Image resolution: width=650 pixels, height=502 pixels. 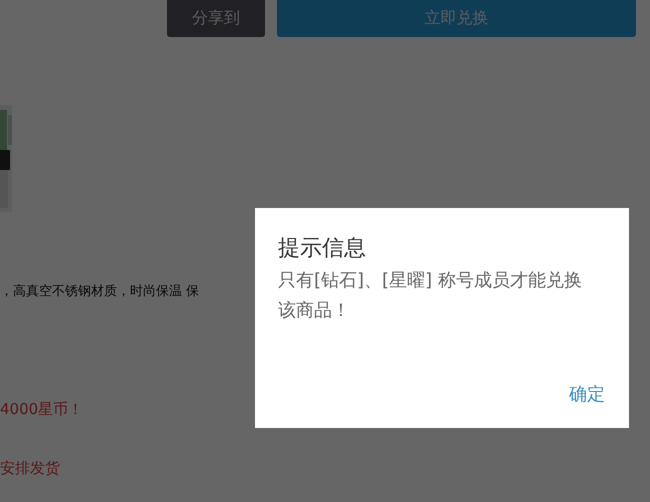 I want to click on dialog-title: 提示信息, so click(x=322, y=249).